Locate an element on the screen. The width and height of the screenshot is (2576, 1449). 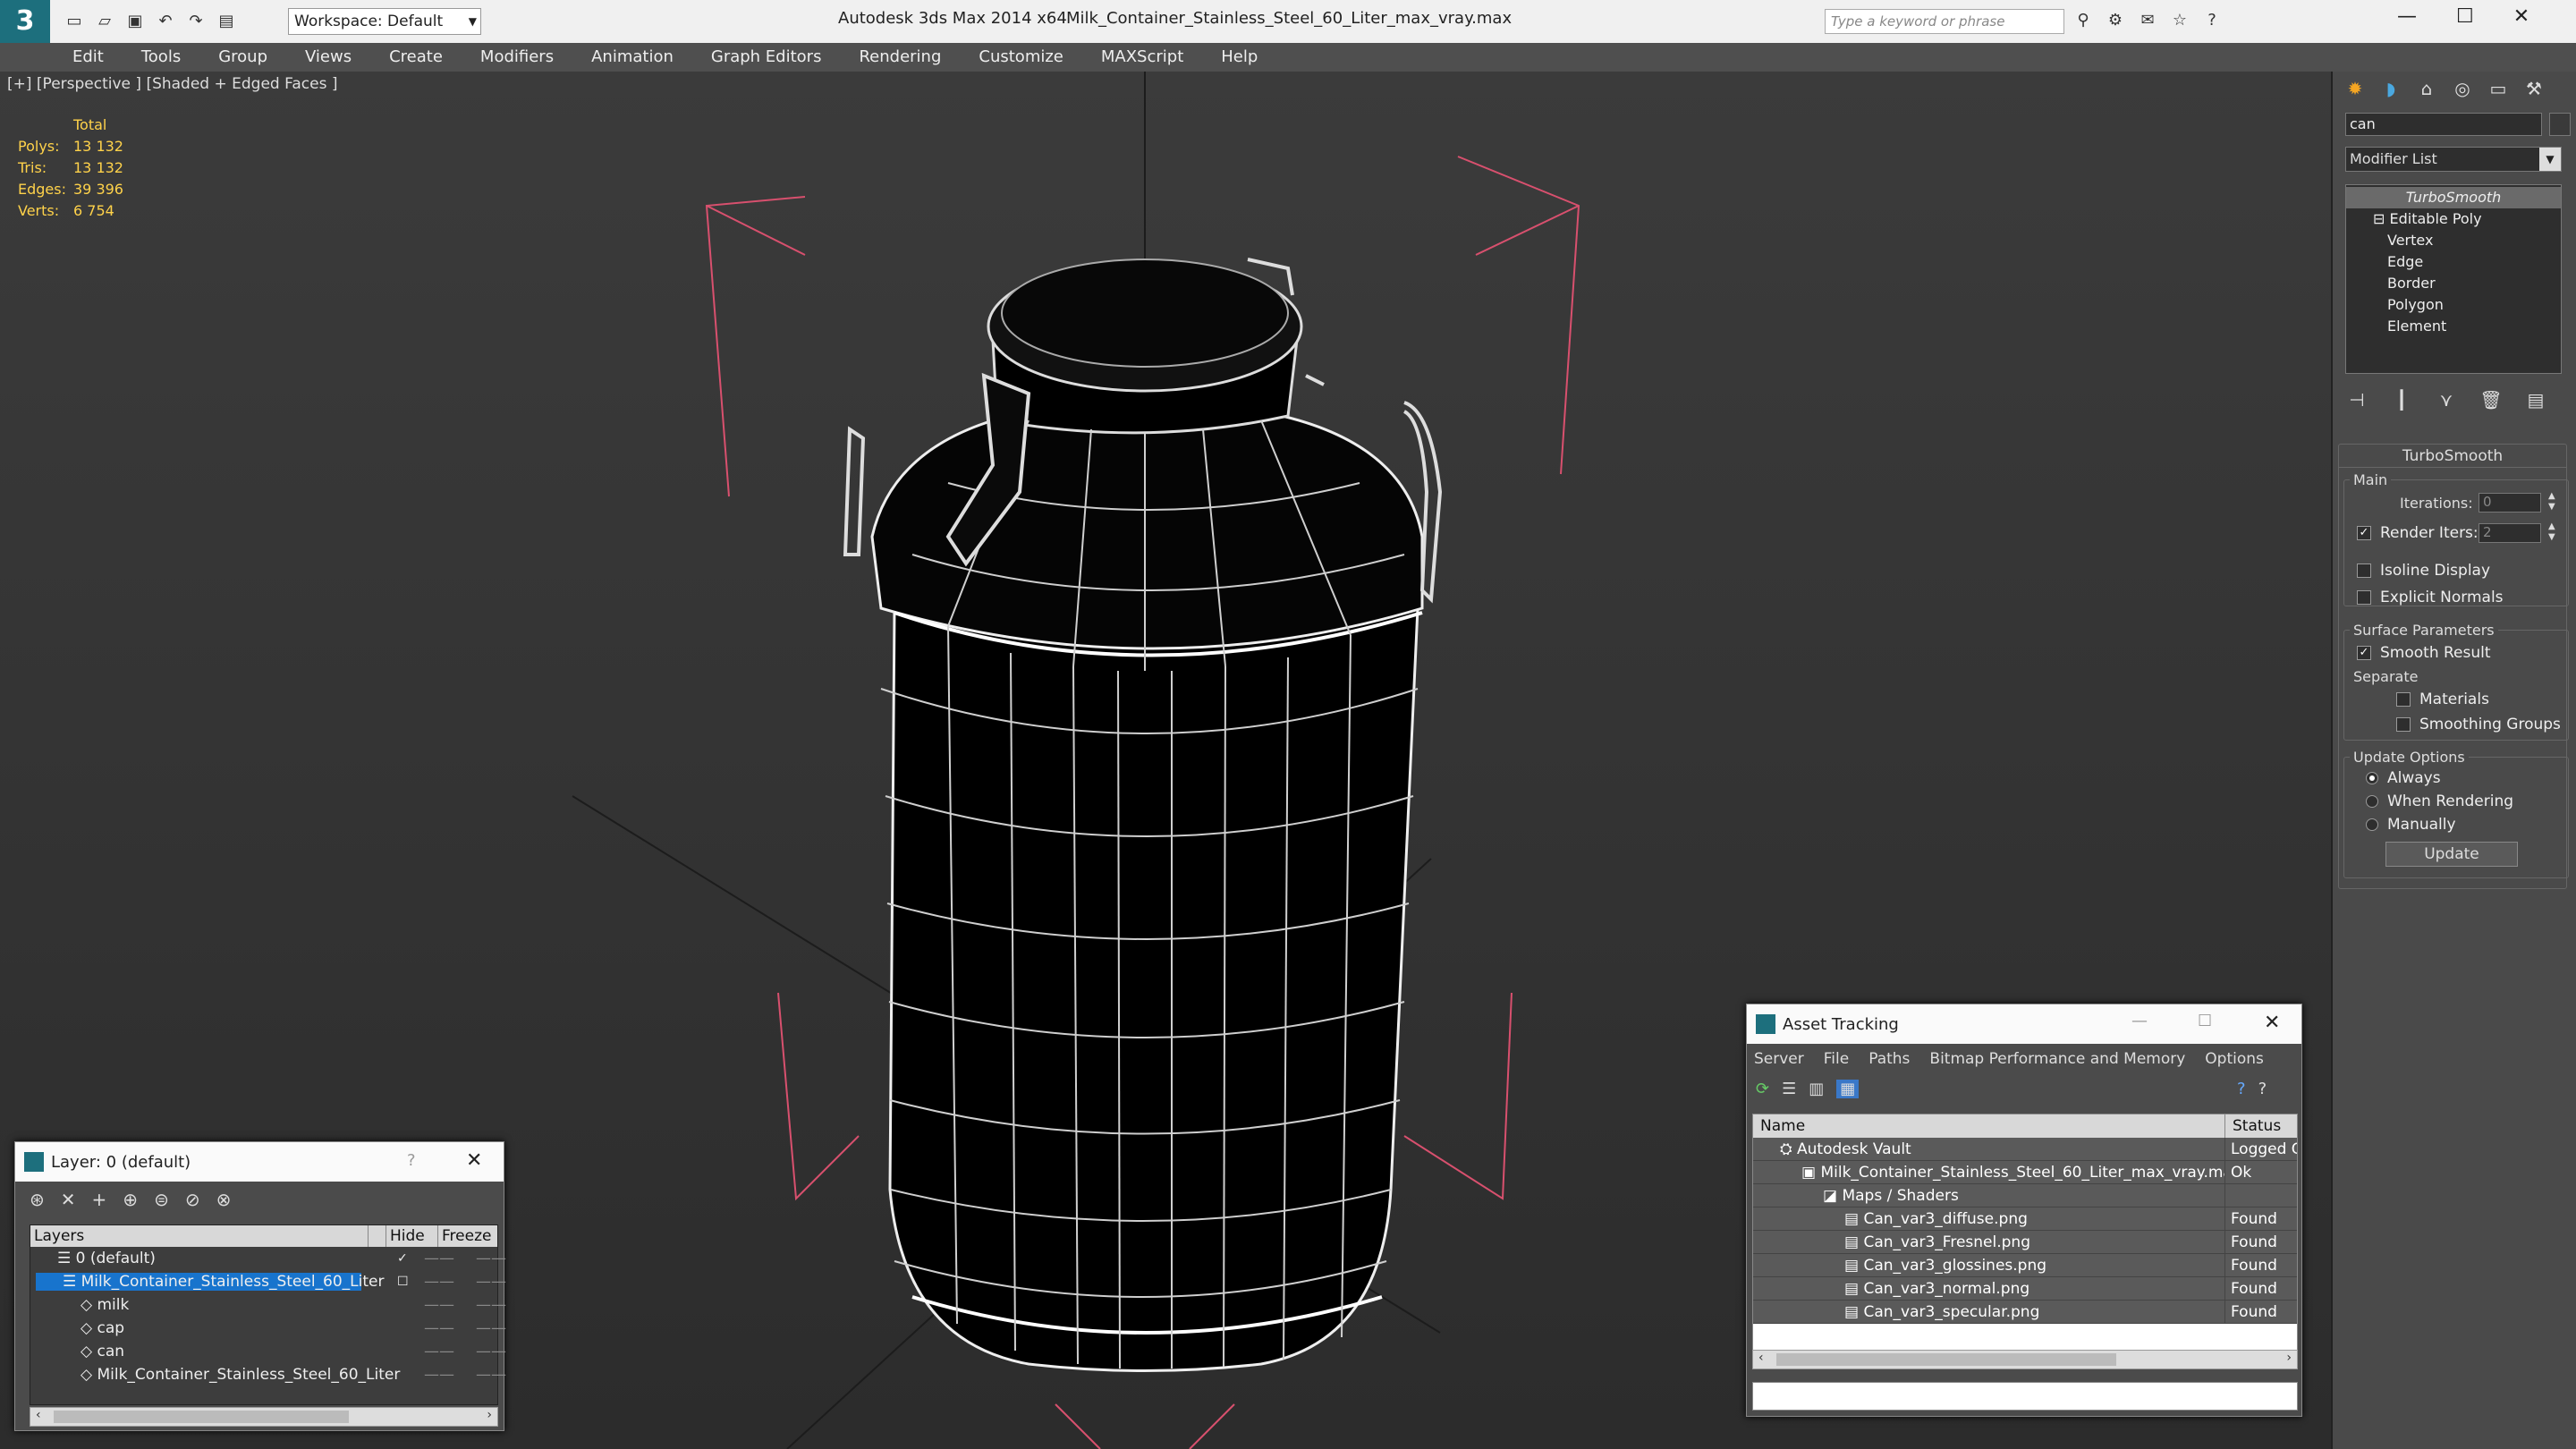
pin-stack-icon: ⊣ is located at coordinates (2356, 399).